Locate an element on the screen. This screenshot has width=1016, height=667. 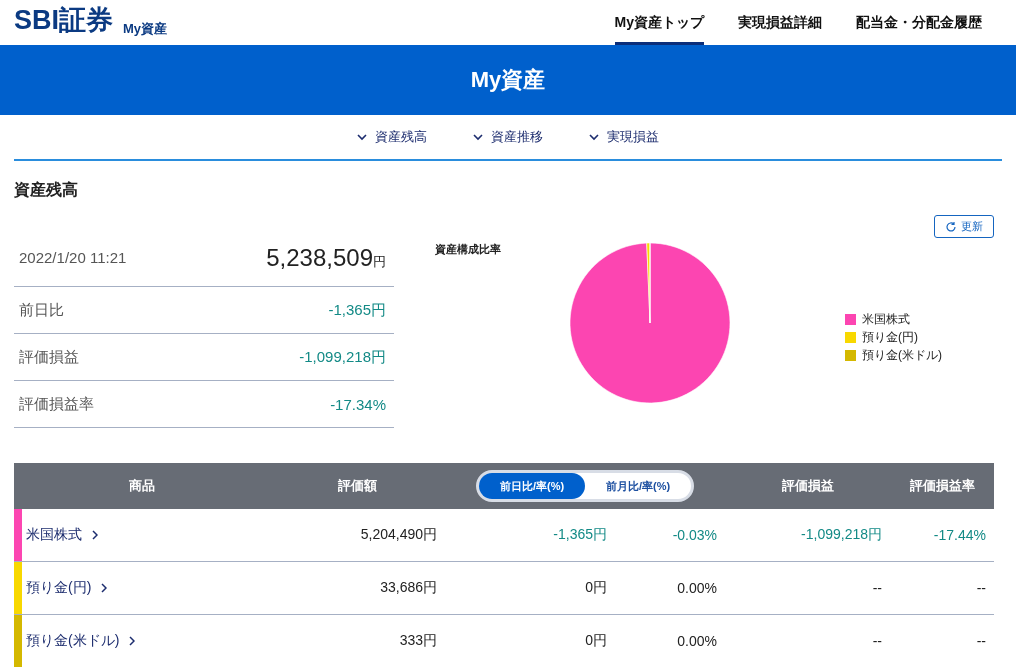
toggle-option: 前日比/率(%) is located at coordinates (532, 486).